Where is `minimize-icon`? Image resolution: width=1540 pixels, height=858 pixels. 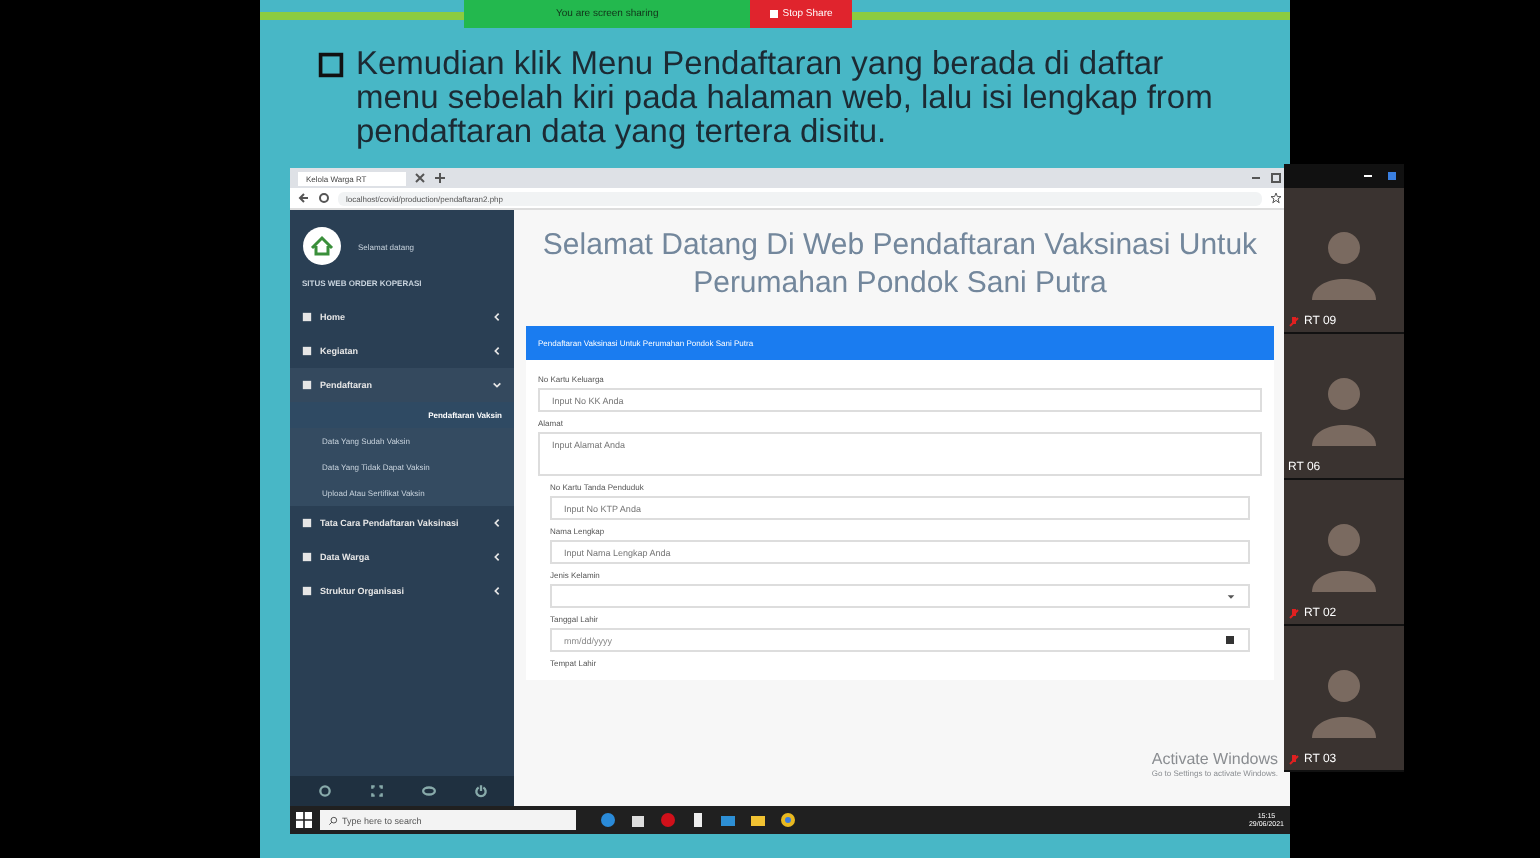
minimize-icon is located at coordinates (1368, 176).